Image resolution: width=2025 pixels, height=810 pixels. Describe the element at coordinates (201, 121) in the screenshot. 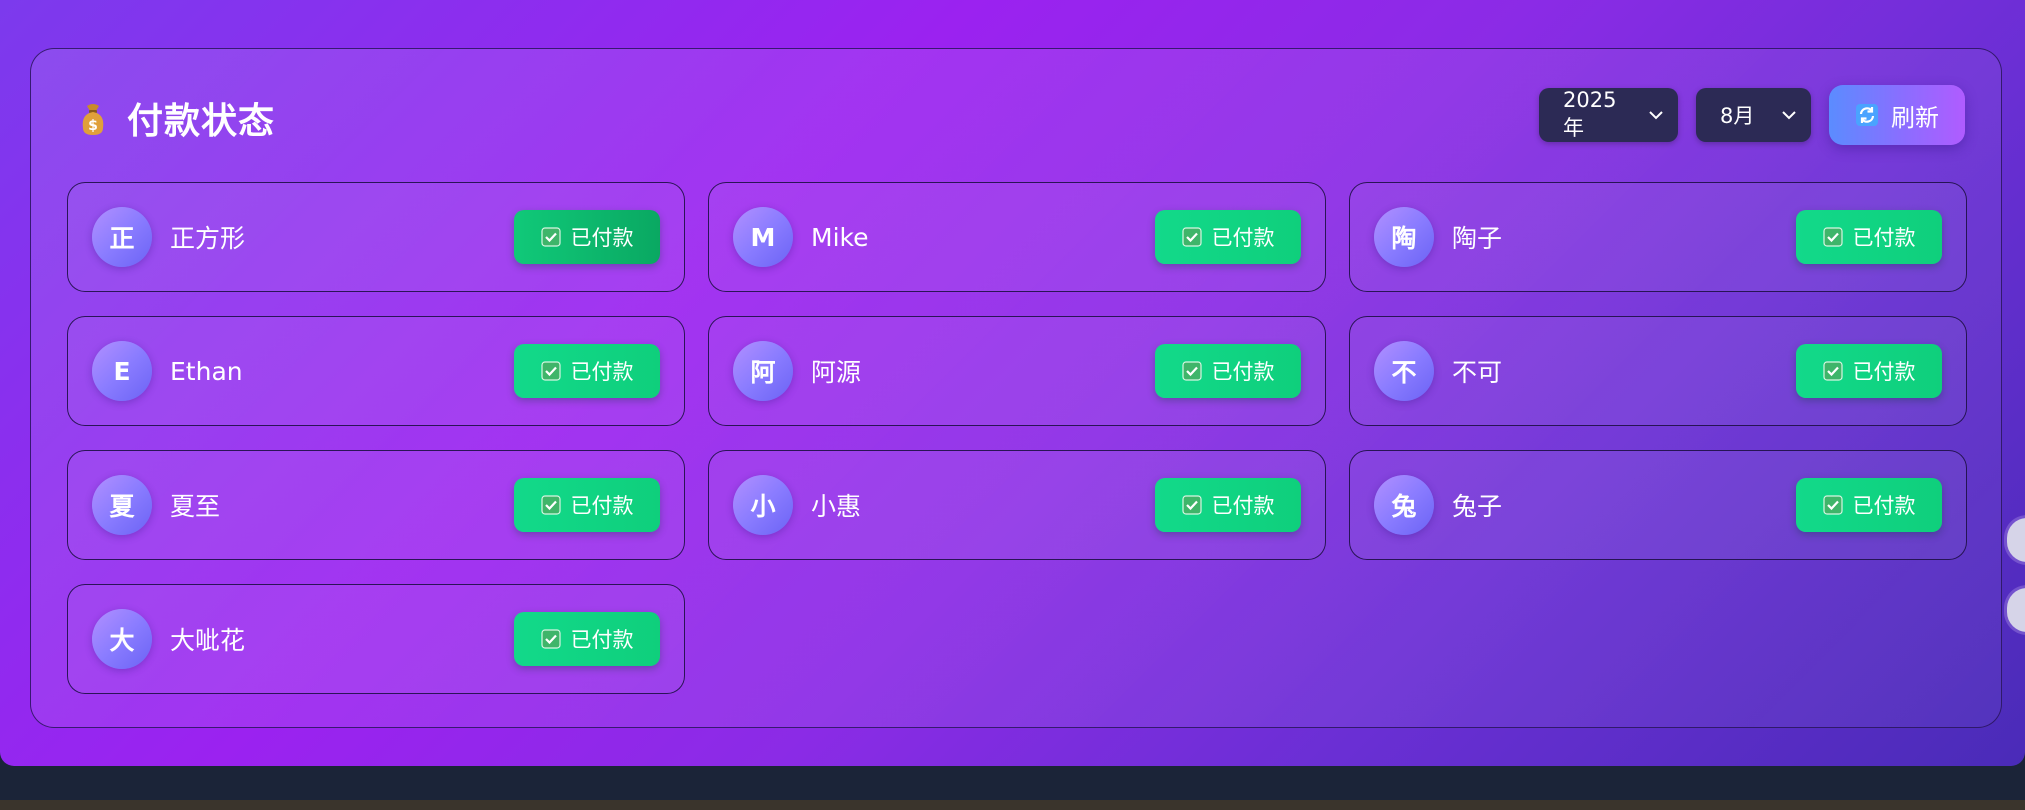

I see `page-title: 付款状态` at that location.